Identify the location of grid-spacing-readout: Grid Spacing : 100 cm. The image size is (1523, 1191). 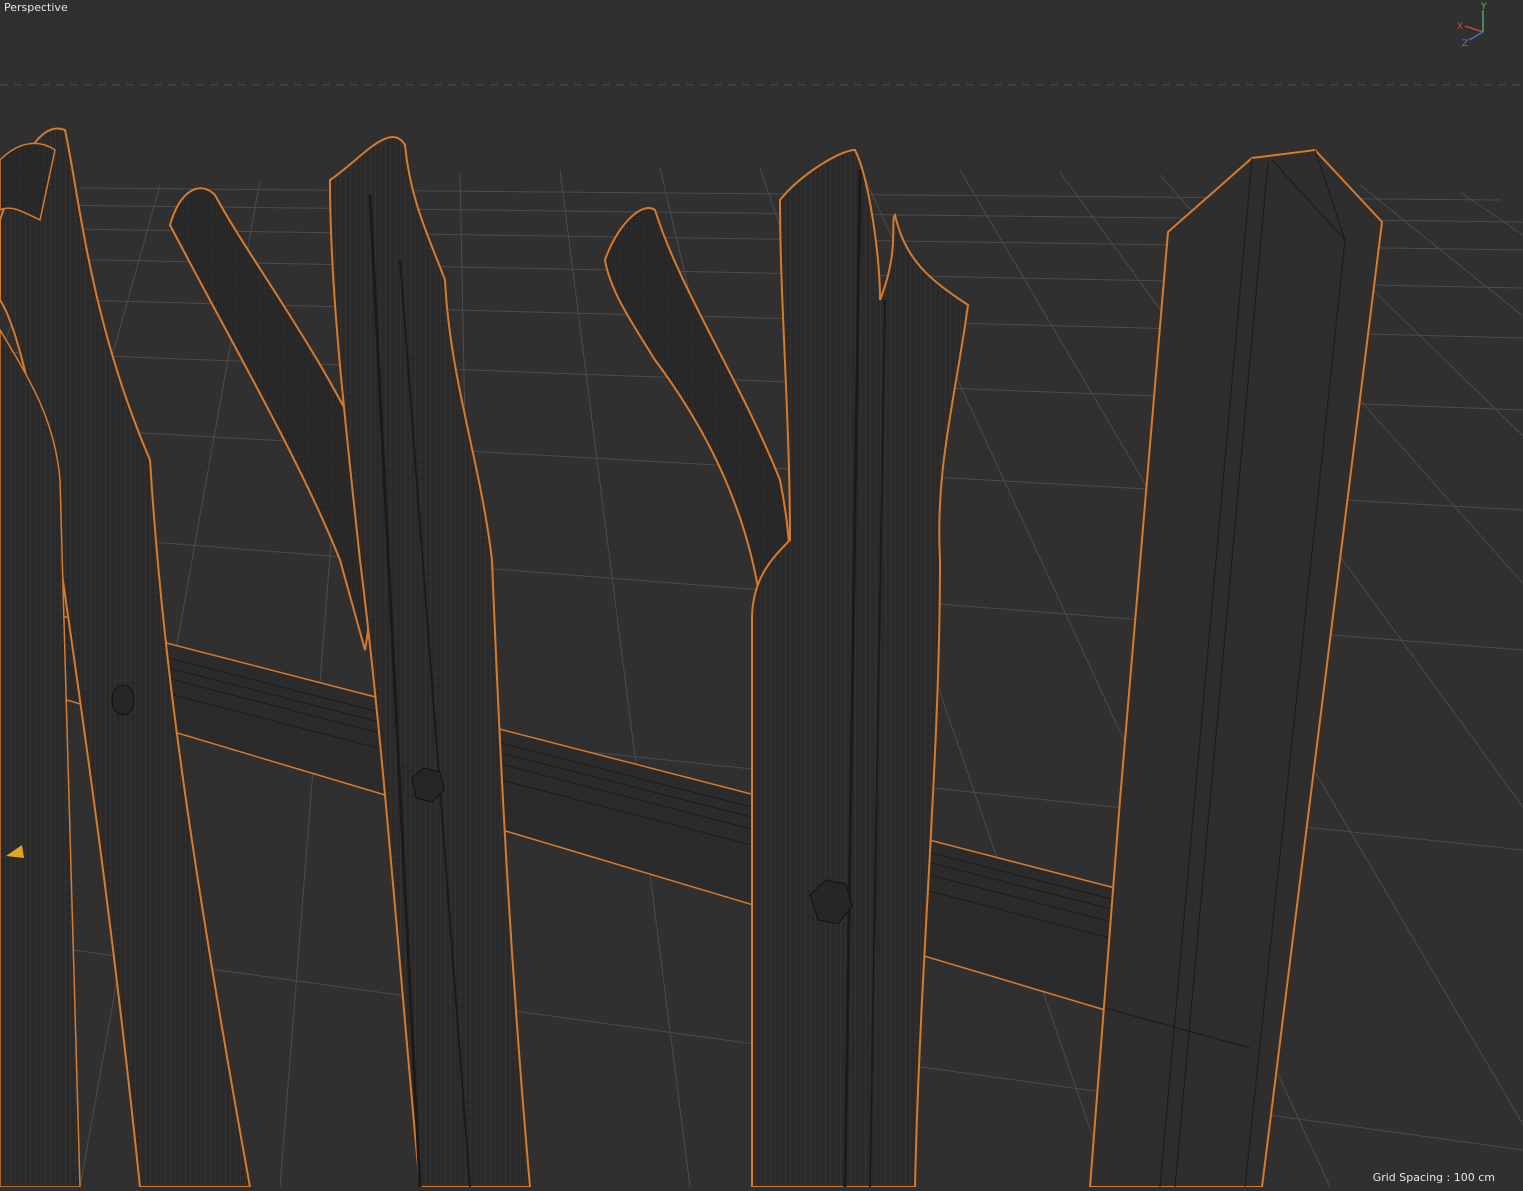
(1433, 1177).